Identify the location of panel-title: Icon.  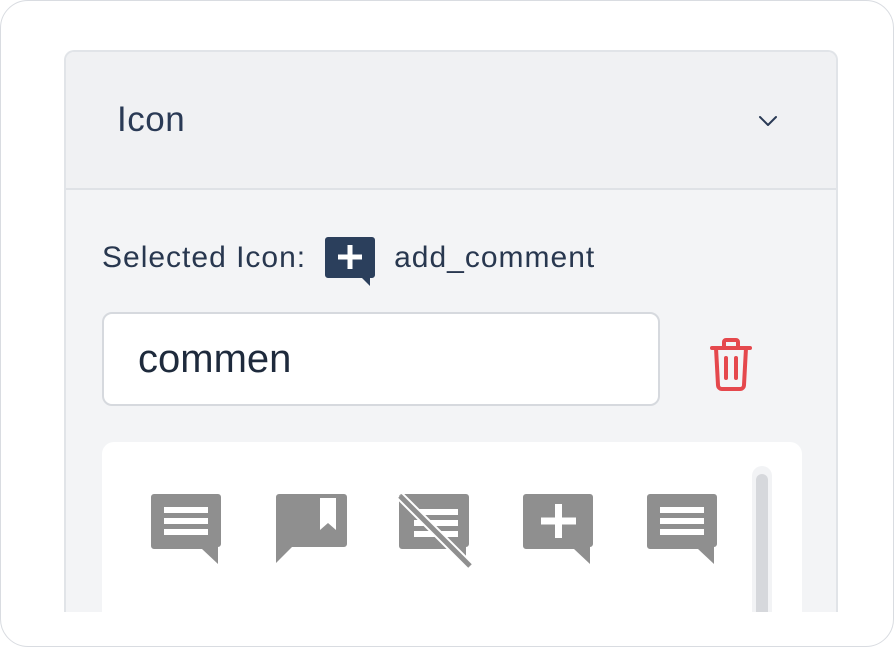
(151, 119).